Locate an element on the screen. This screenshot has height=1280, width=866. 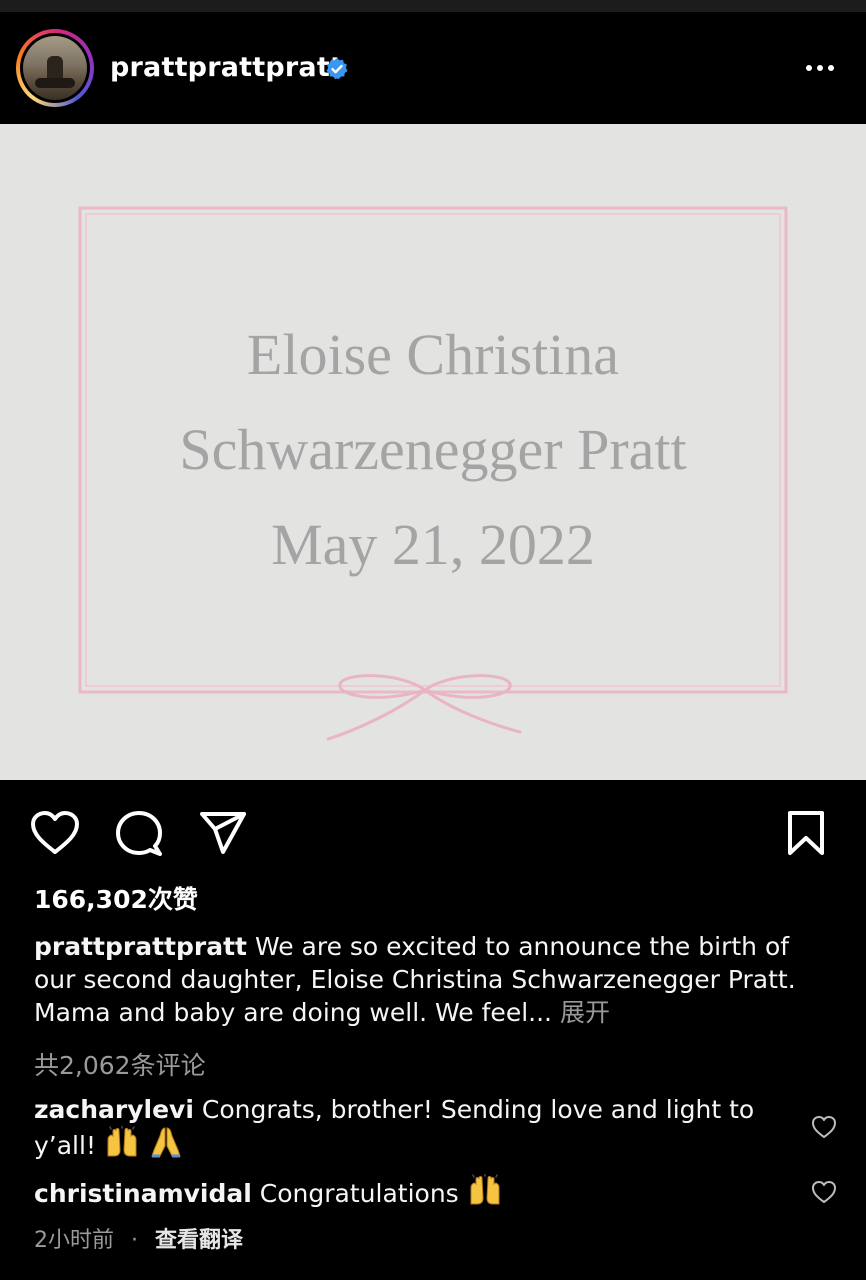
post-footer: 2小时前 · 查看翻译 is located at coordinates (138, 1238).